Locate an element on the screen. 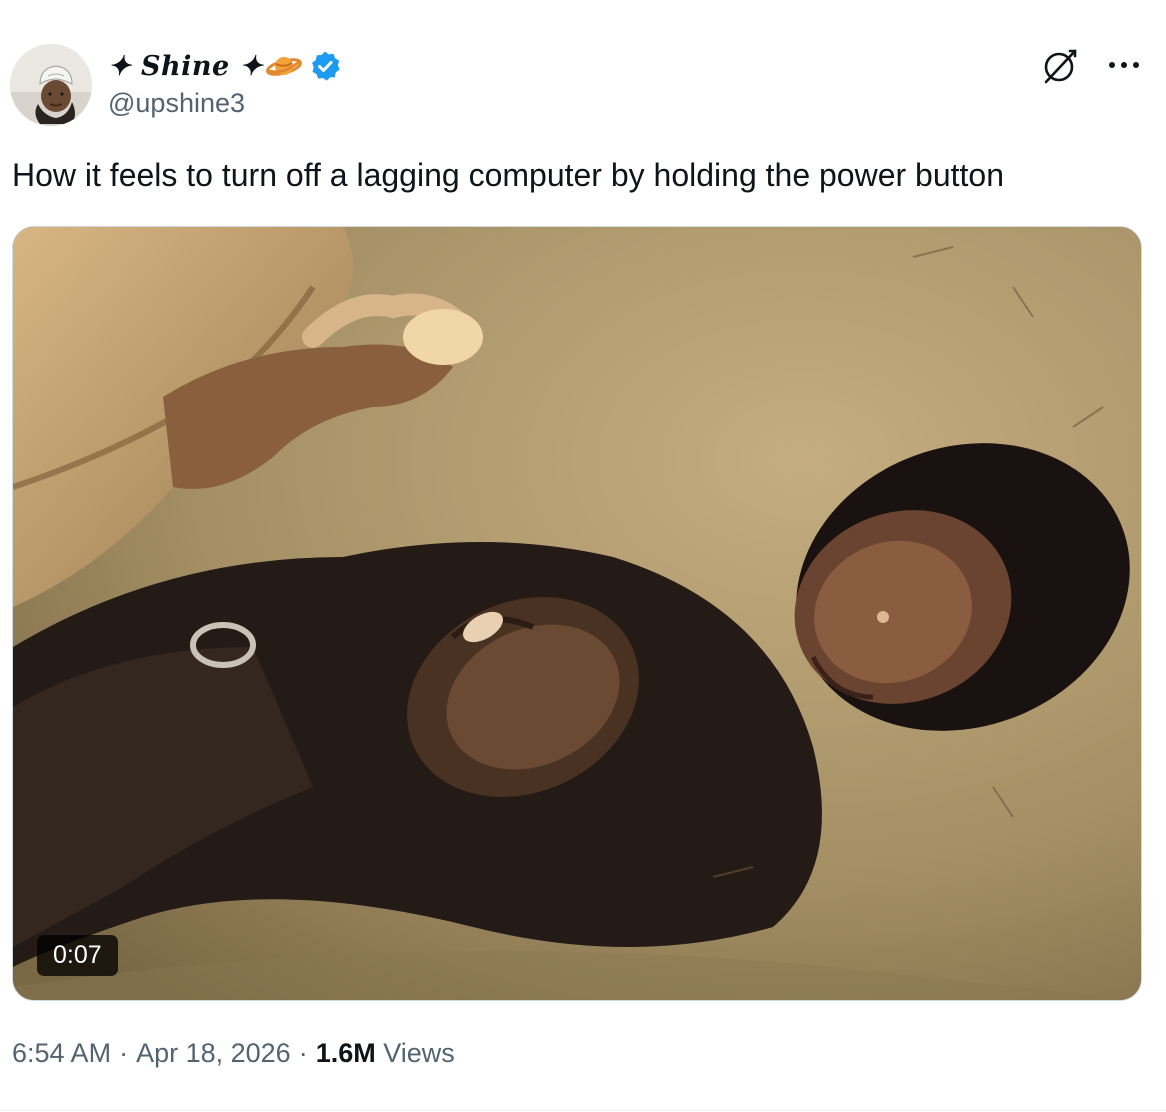 The height and width of the screenshot is (1112, 1166). tweet-time: 6:54 AM is located at coordinates (61, 1053).